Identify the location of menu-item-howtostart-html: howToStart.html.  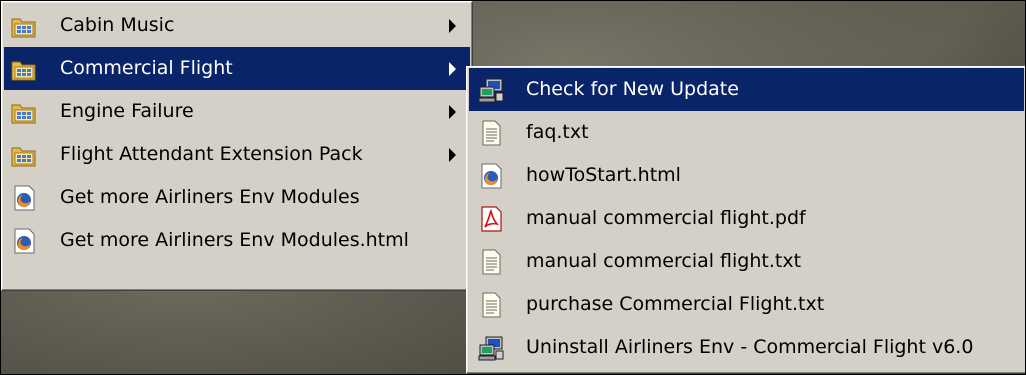
(746, 175).